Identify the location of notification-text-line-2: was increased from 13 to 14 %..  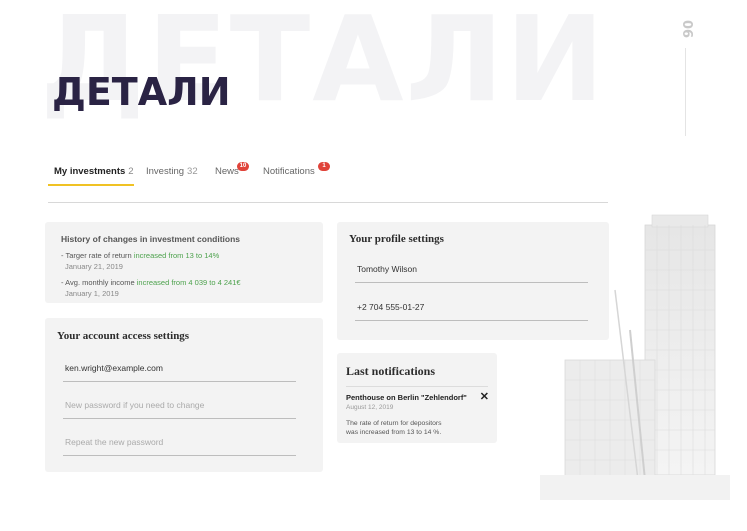
(394, 432).